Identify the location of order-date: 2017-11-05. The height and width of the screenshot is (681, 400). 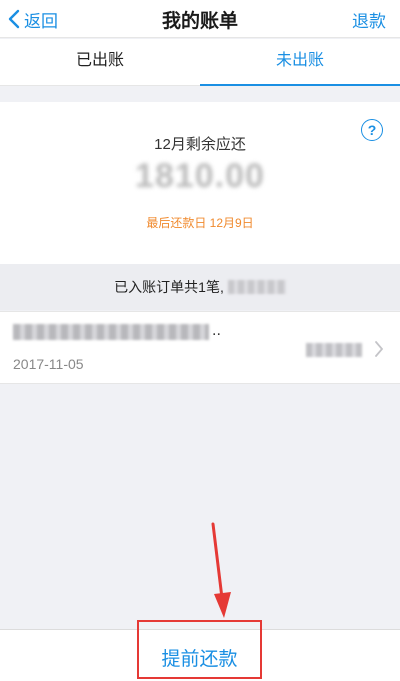
(48, 364).